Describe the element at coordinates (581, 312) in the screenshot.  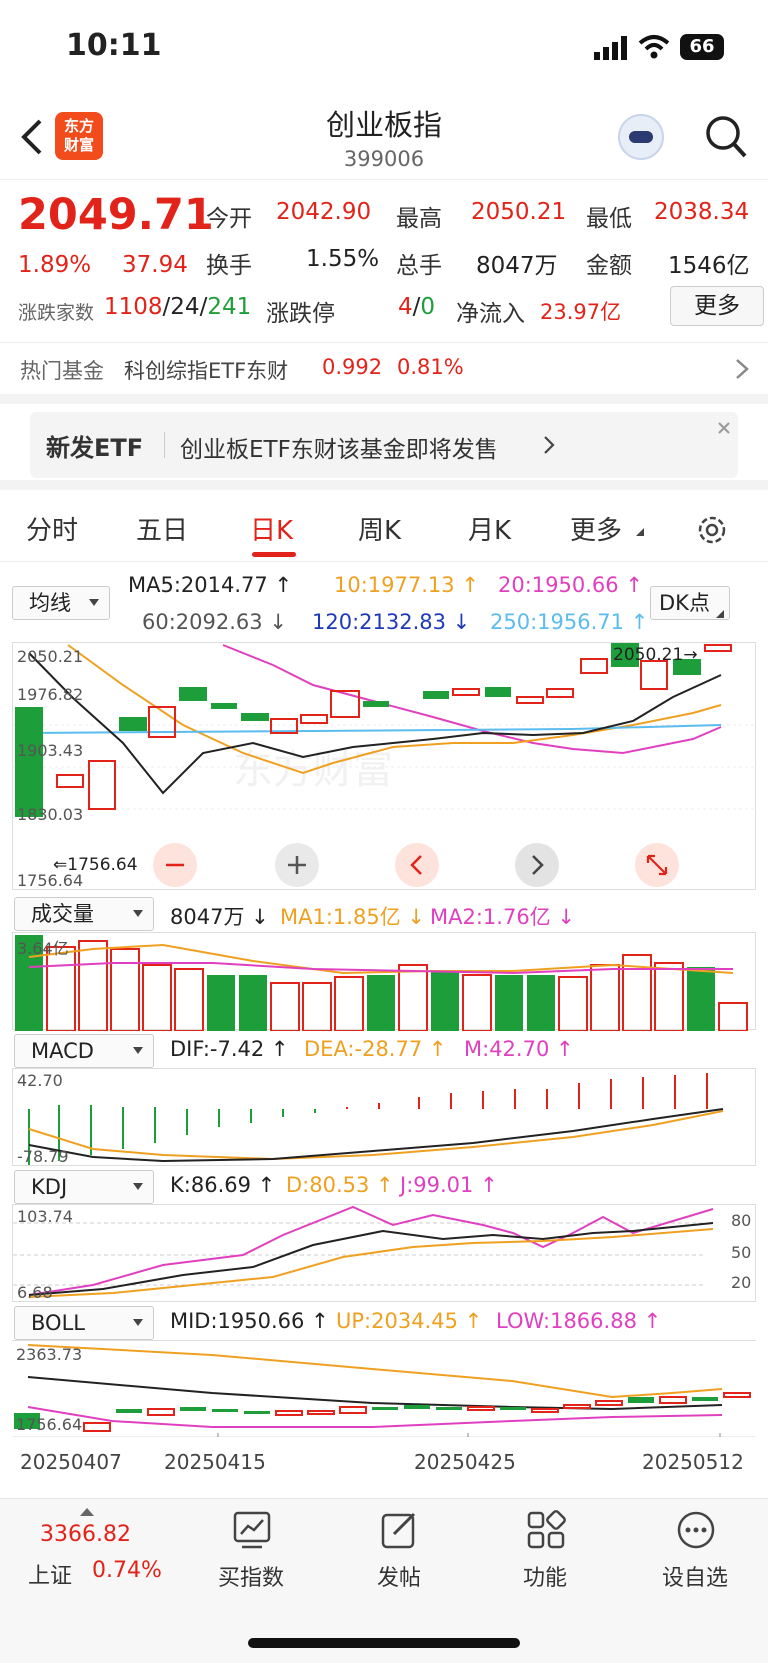
I see `inflow-value: 23.97亿` at that location.